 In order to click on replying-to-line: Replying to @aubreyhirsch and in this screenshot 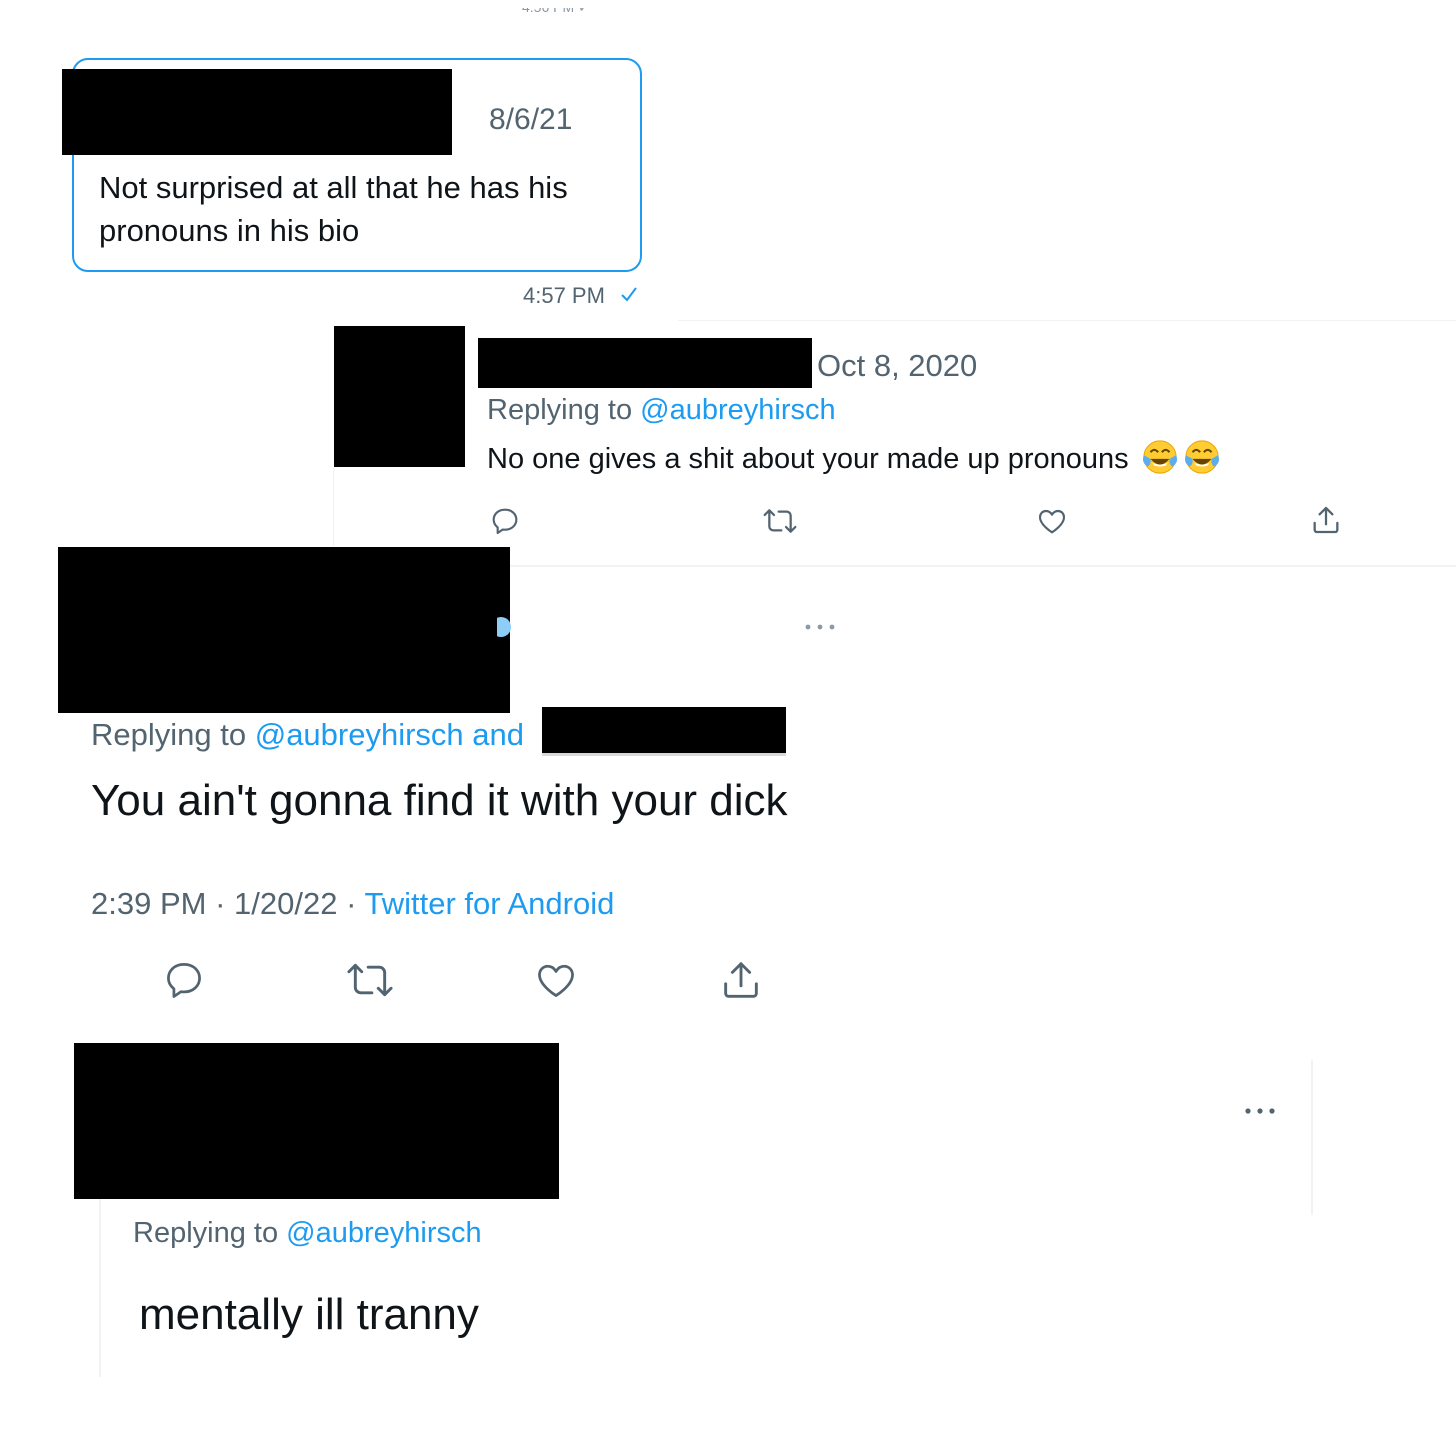, I will do `click(307, 735)`.